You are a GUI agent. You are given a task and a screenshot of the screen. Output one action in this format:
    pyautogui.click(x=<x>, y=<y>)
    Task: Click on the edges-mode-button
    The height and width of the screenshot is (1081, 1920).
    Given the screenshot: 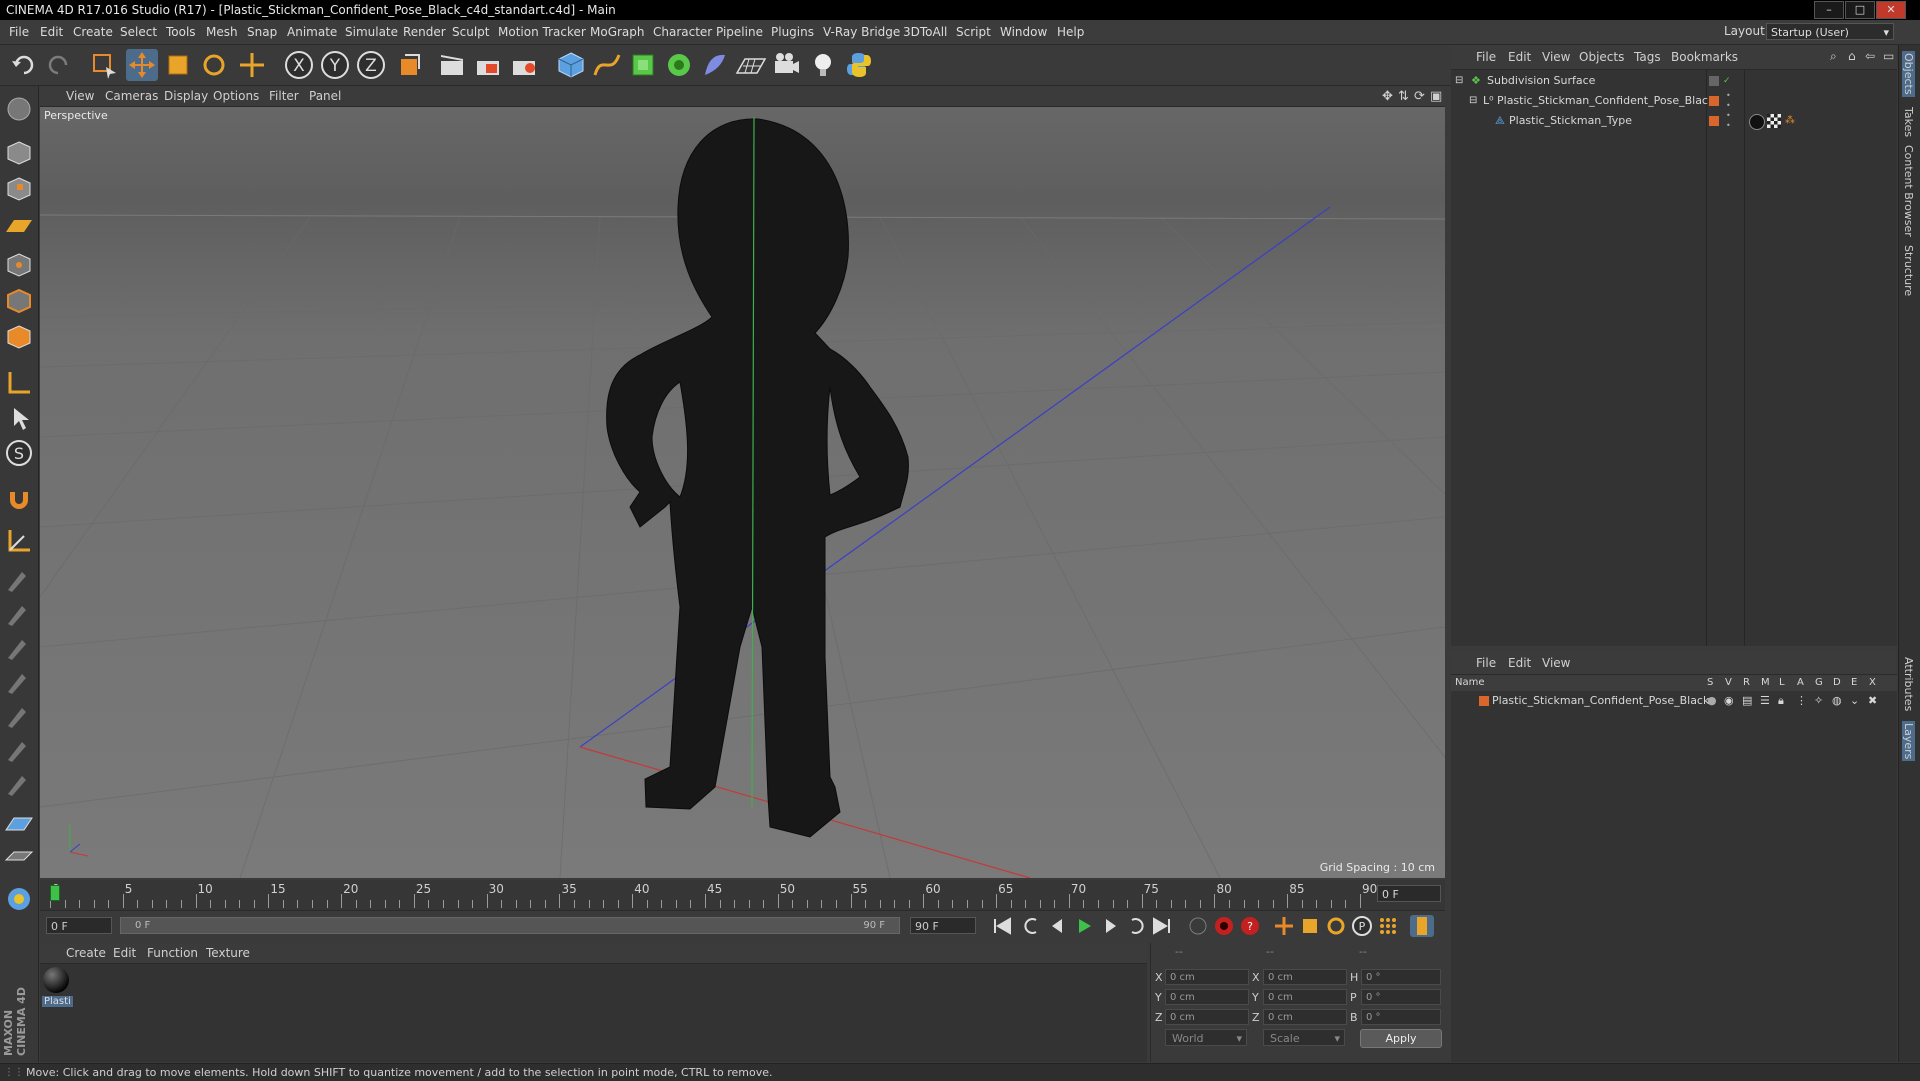 What is the action you would take?
    pyautogui.click(x=19, y=301)
    